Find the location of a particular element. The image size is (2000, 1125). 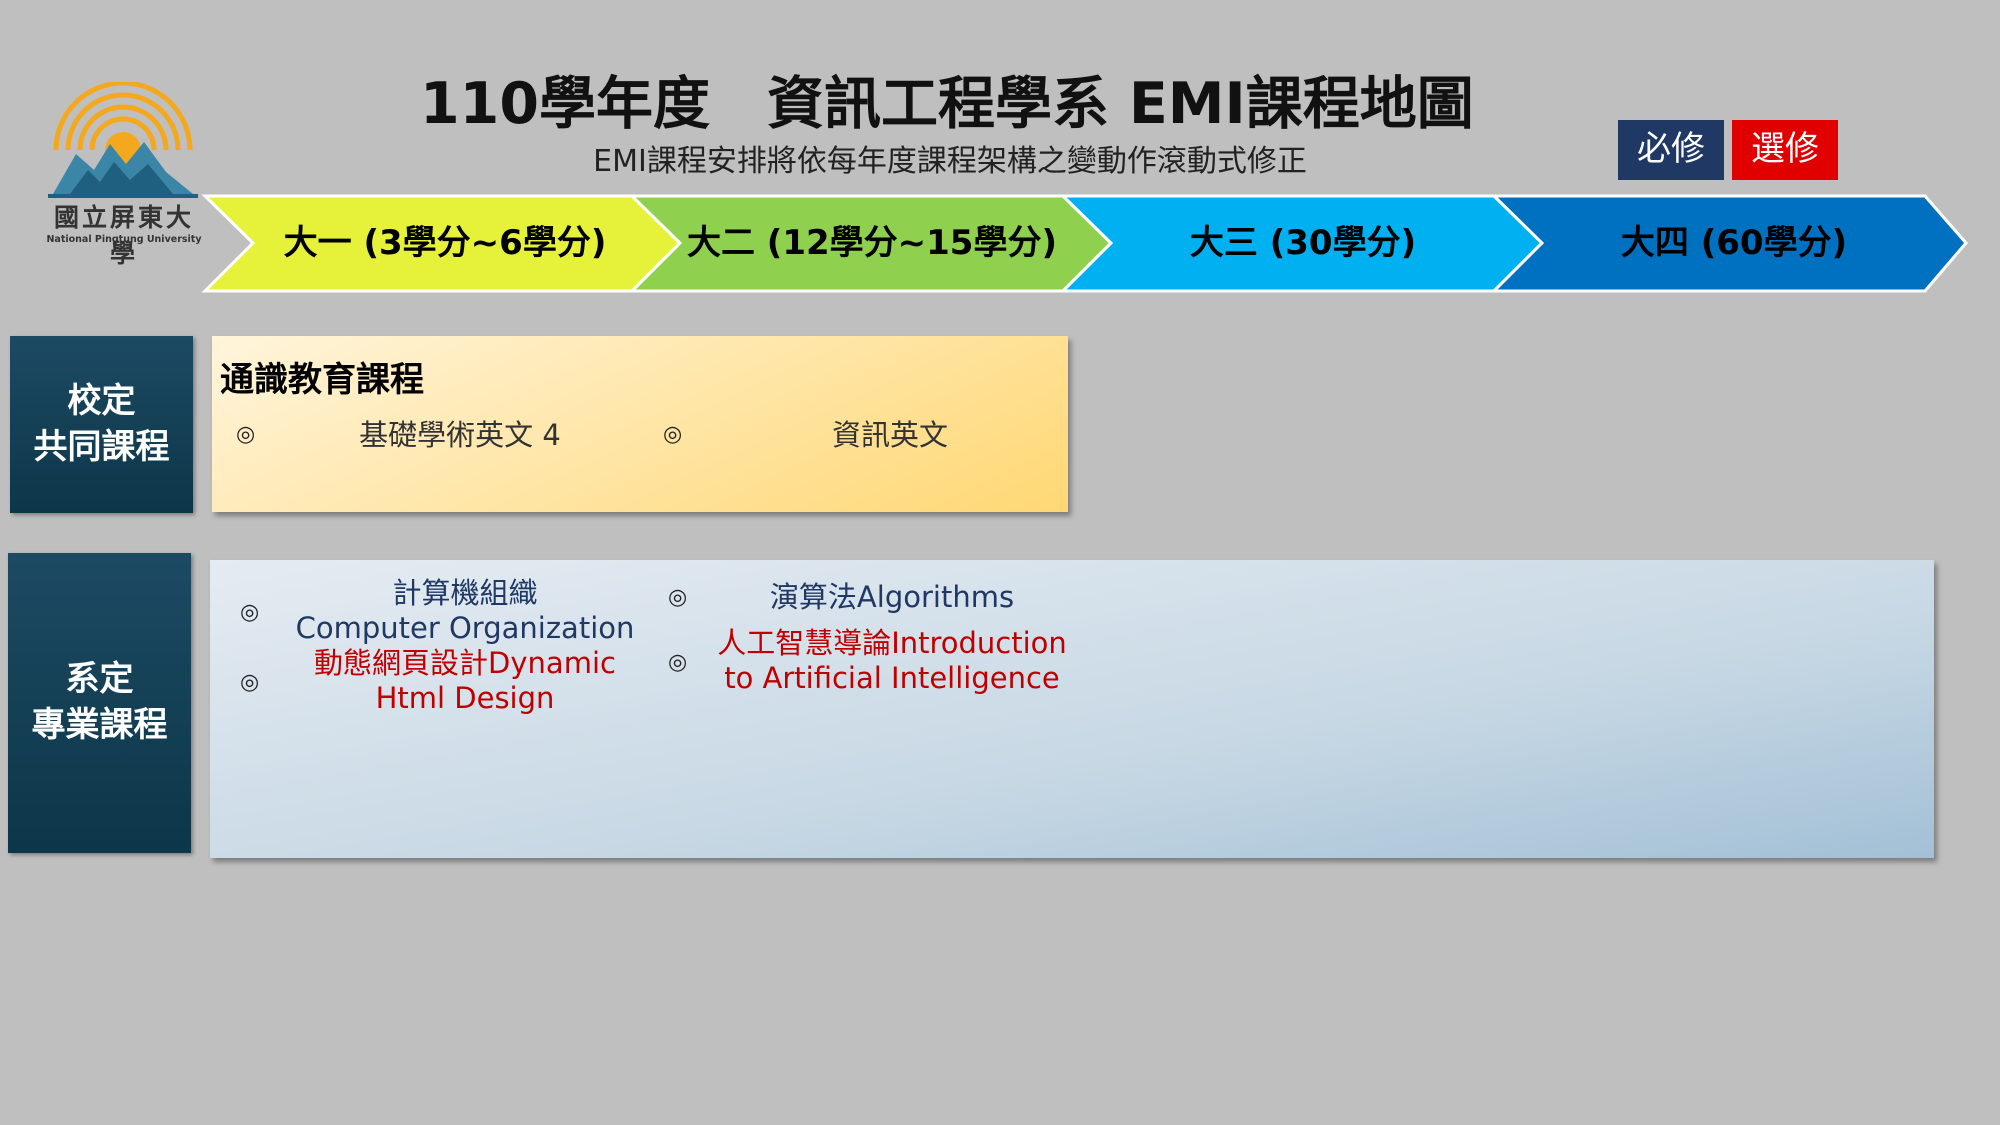

school-common-courses-label: 校定 共同課程 is located at coordinates (101, 424).